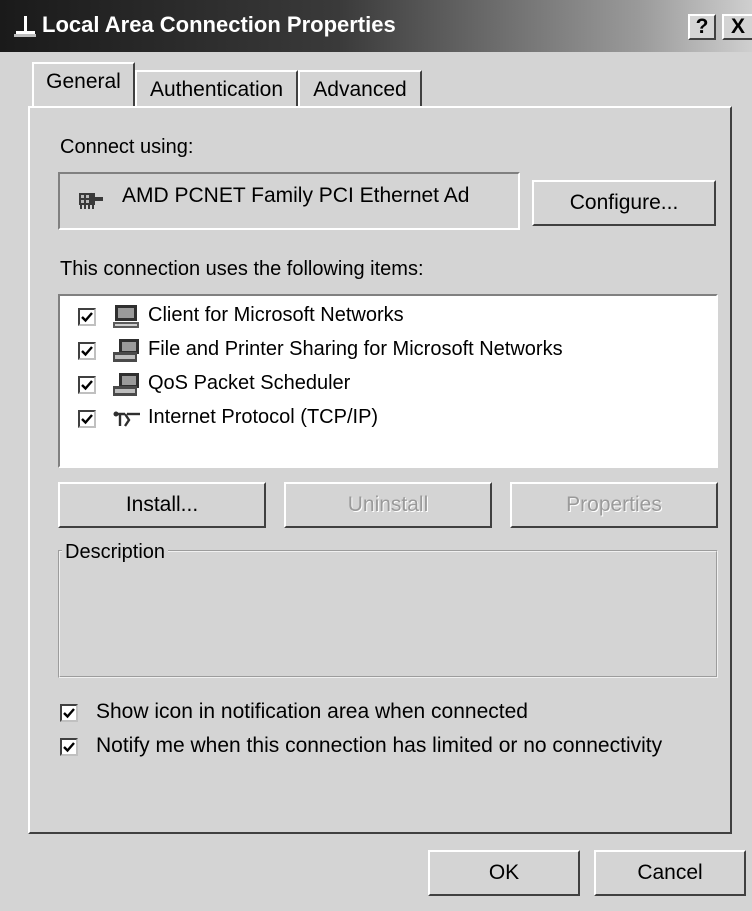  I want to click on list-item: Internet Protocol (TCP/IP), so click(388, 419).